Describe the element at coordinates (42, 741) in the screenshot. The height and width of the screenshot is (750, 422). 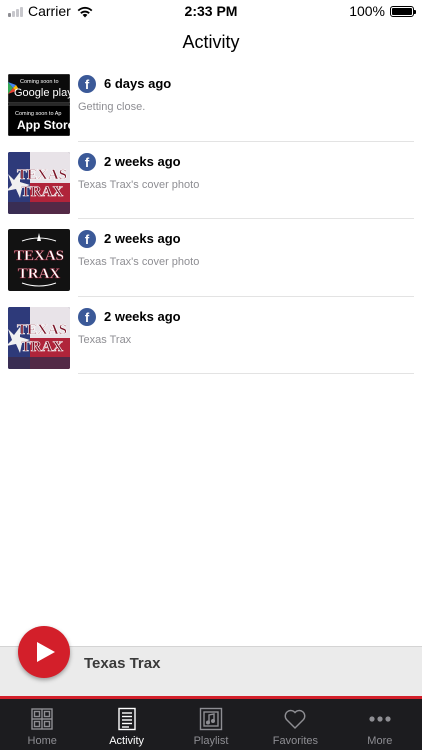
I see `tab-label: Home` at that location.